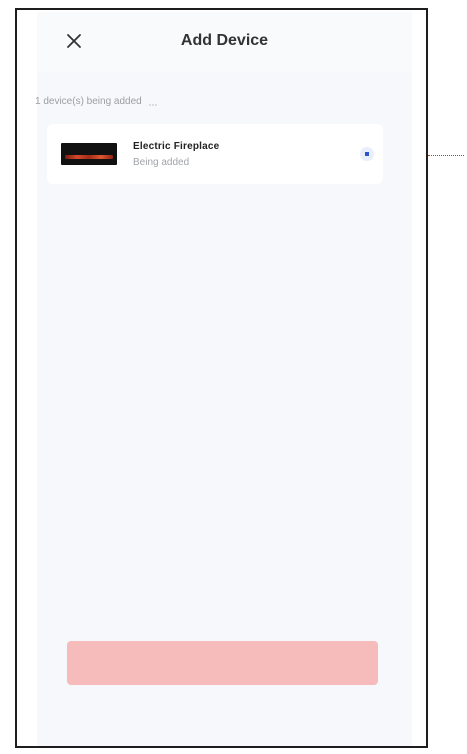 The image size is (467, 754). What do you see at coordinates (176, 146) in the screenshot?
I see `device-name: Electric Fireplace` at bounding box center [176, 146].